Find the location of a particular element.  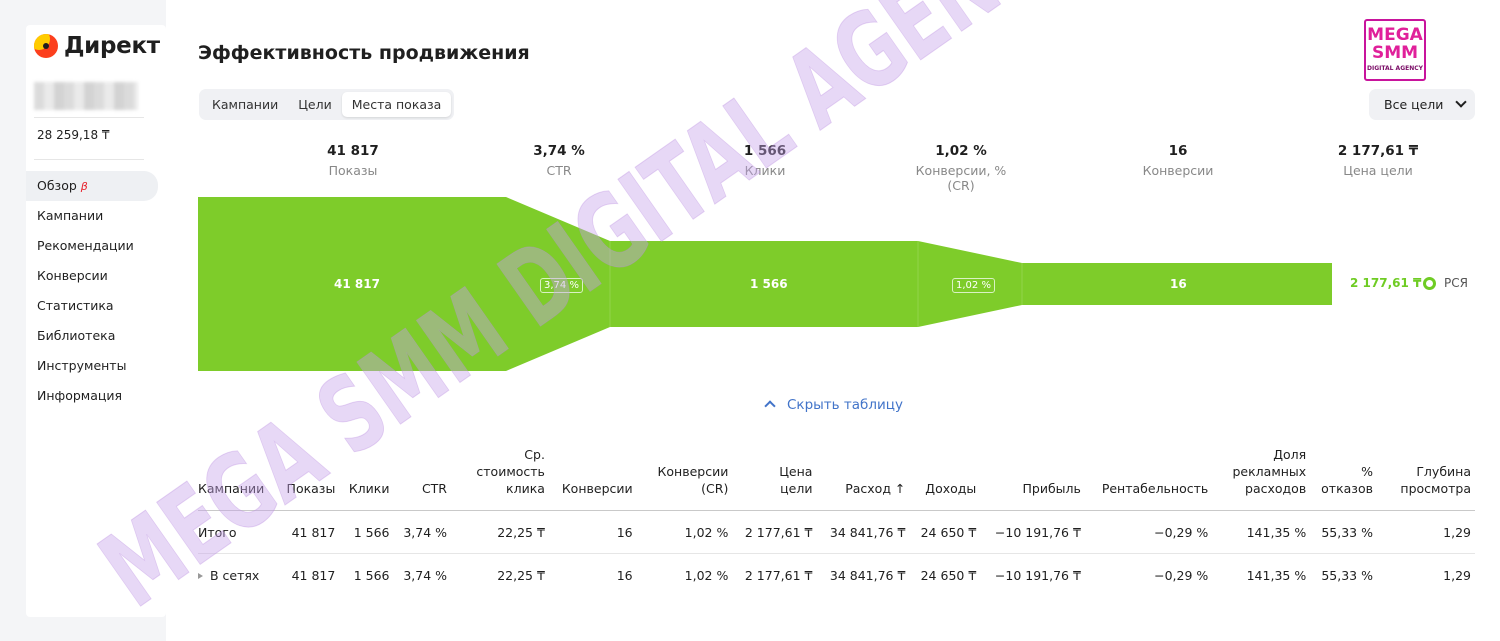

chevron-up-icon is located at coordinates (770, 406).